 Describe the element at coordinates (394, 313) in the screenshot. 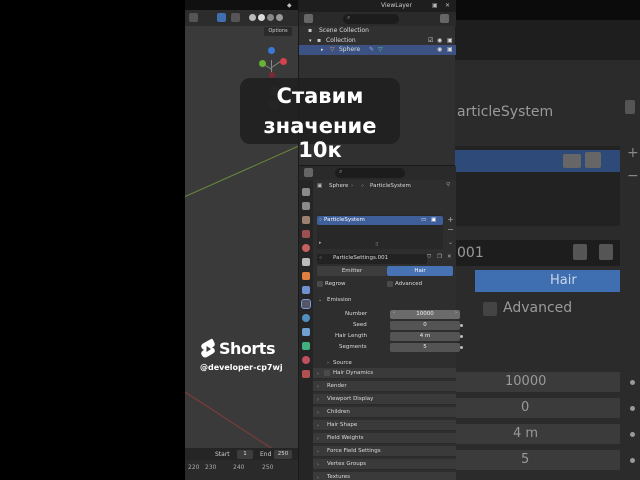

I see `decrement-icon: ‹` at that location.